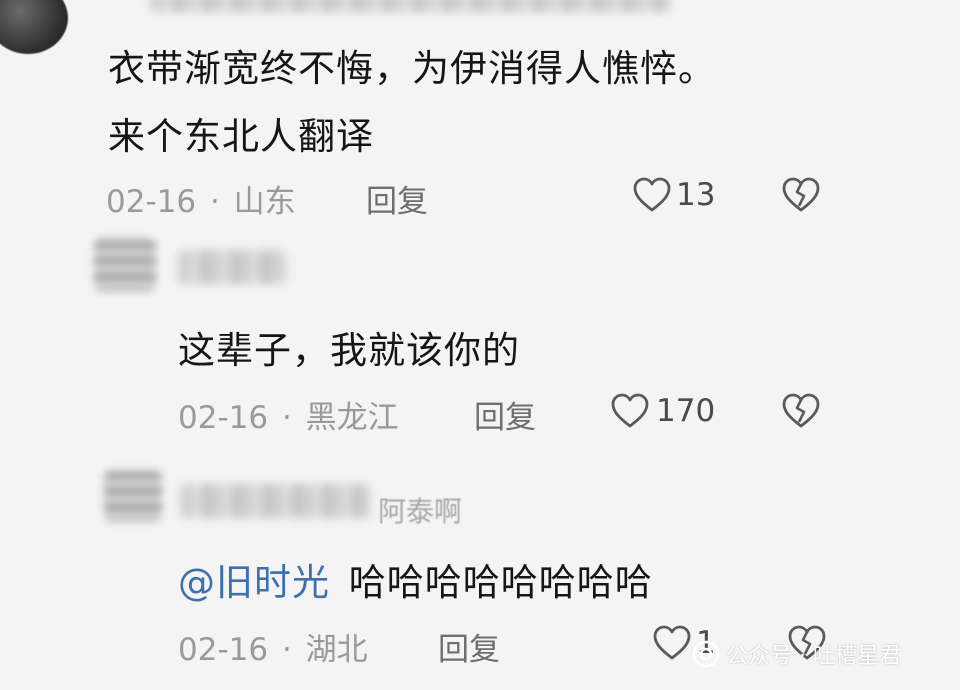 This screenshot has width=960, height=690. I want to click on comment-text-3: @旧时光 哈哈哈哈哈哈哈哈, so click(415, 579).